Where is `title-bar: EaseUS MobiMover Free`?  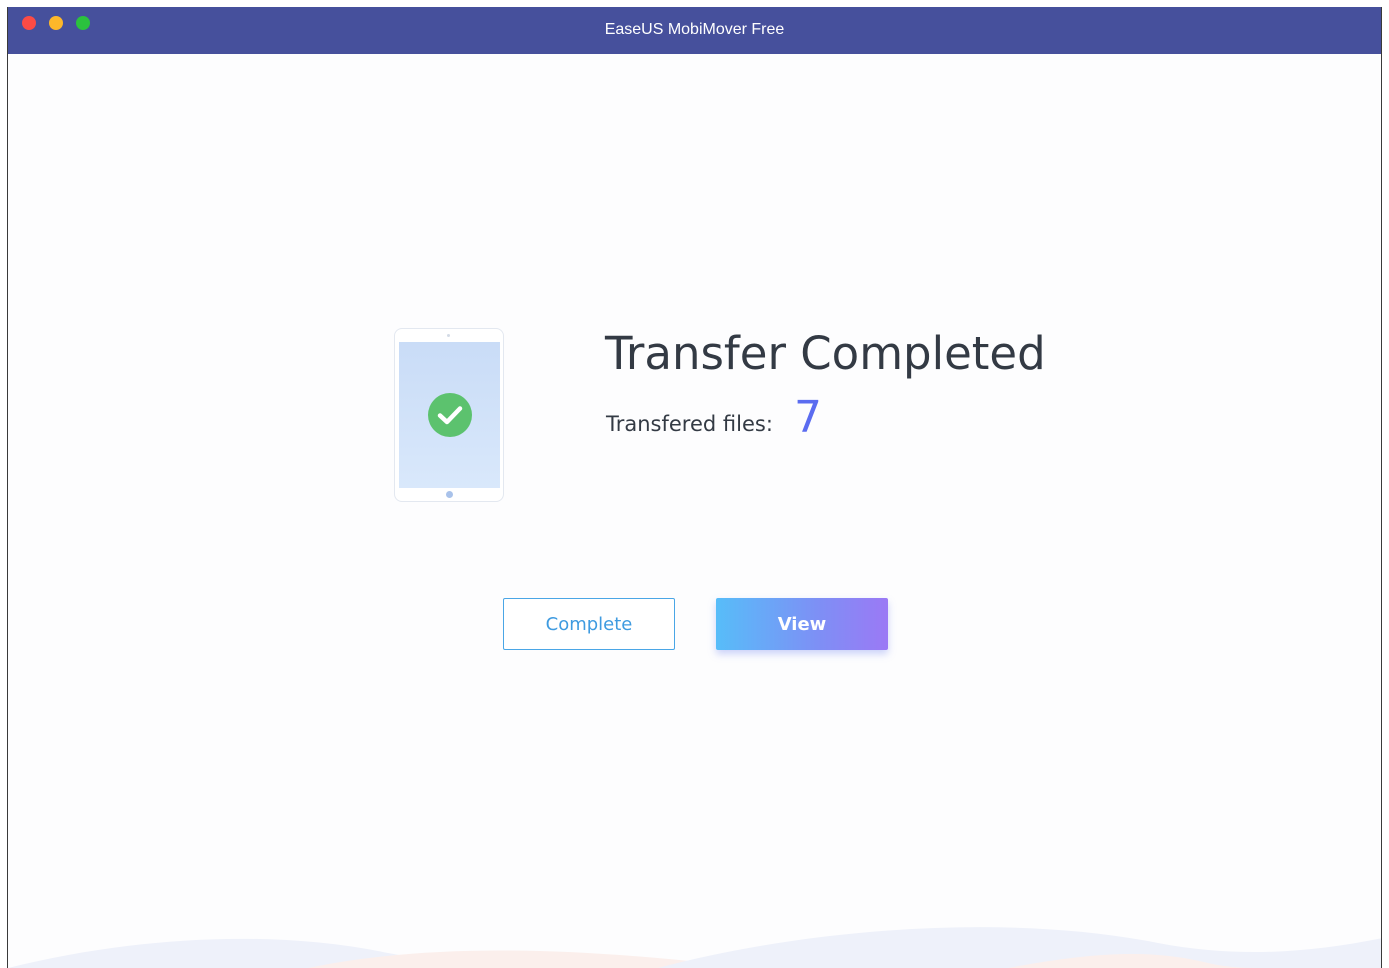
title-bar: EaseUS MobiMover Free is located at coordinates (694, 30).